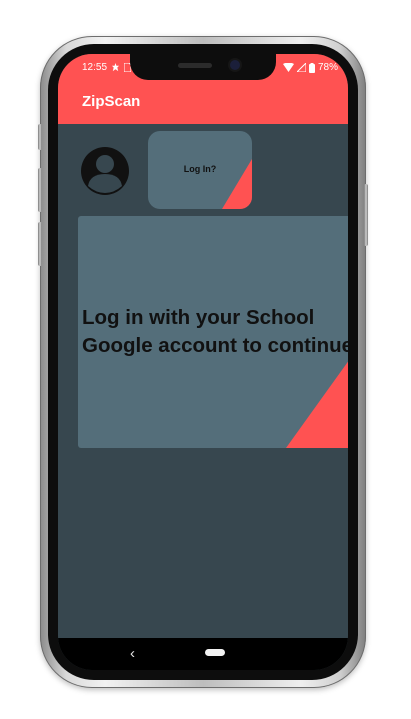 This screenshot has height=719, width=411. Describe the element at coordinates (235, 65) in the screenshot. I see `front-camera` at that location.